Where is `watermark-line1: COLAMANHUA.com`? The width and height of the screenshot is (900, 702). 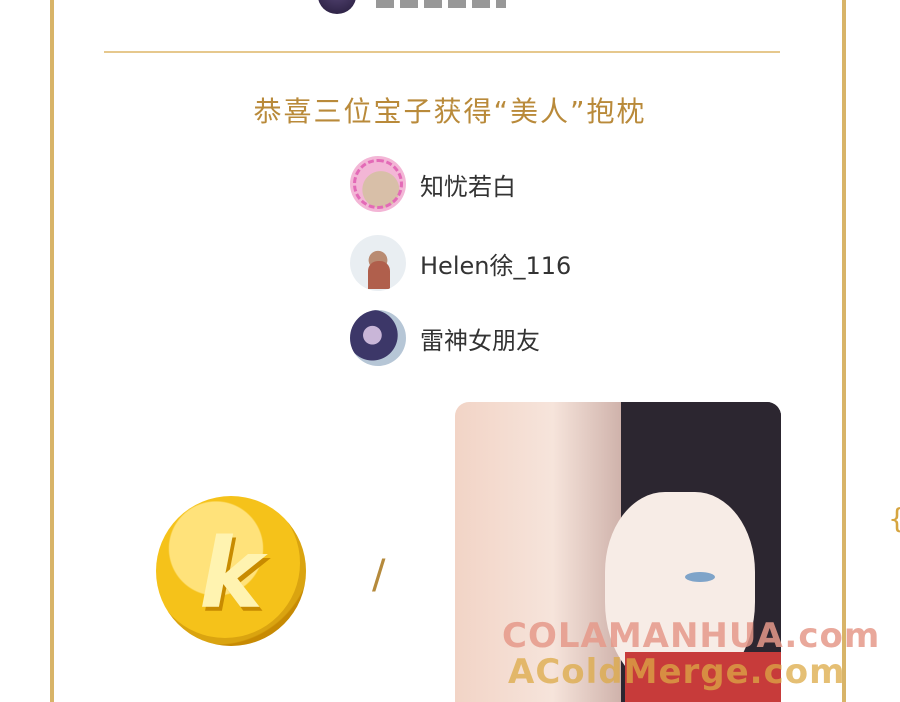 watermark-line1: COLAMANHUA.com is located at coordinates (691, 636).